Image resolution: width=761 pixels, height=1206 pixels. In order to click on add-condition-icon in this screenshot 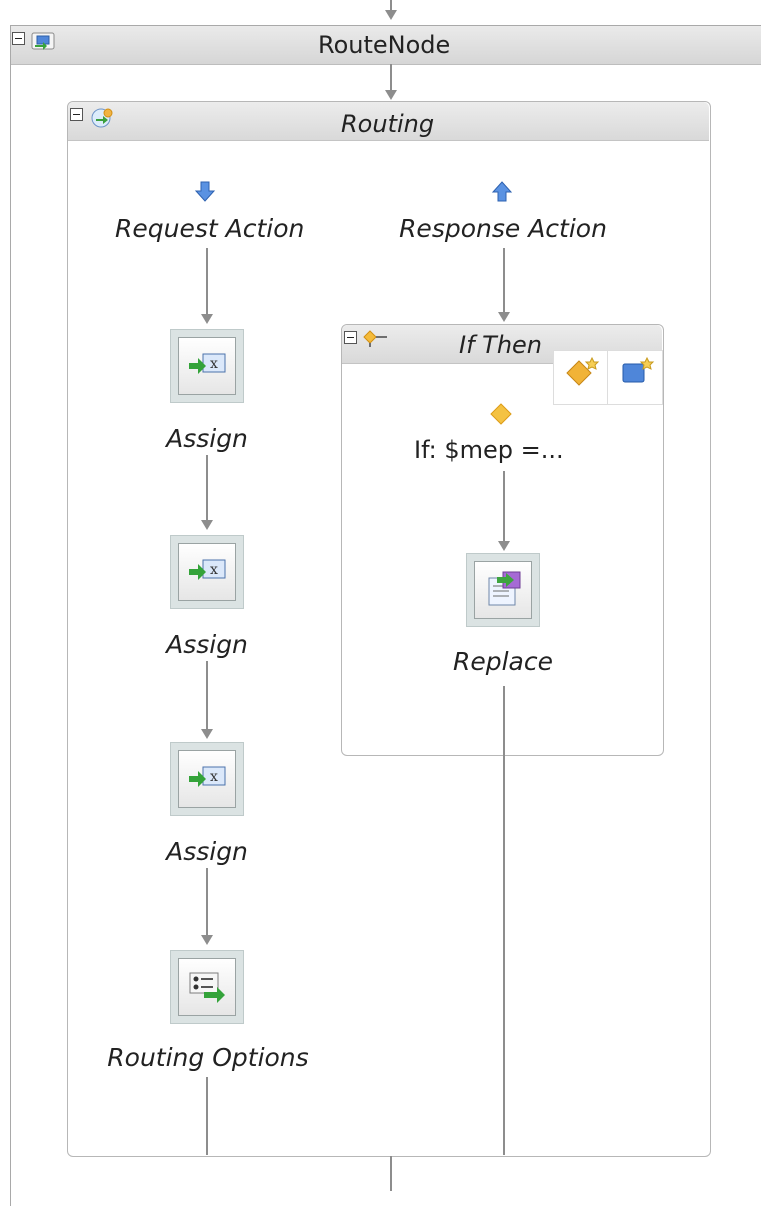, I will do `click(583, 371)`.